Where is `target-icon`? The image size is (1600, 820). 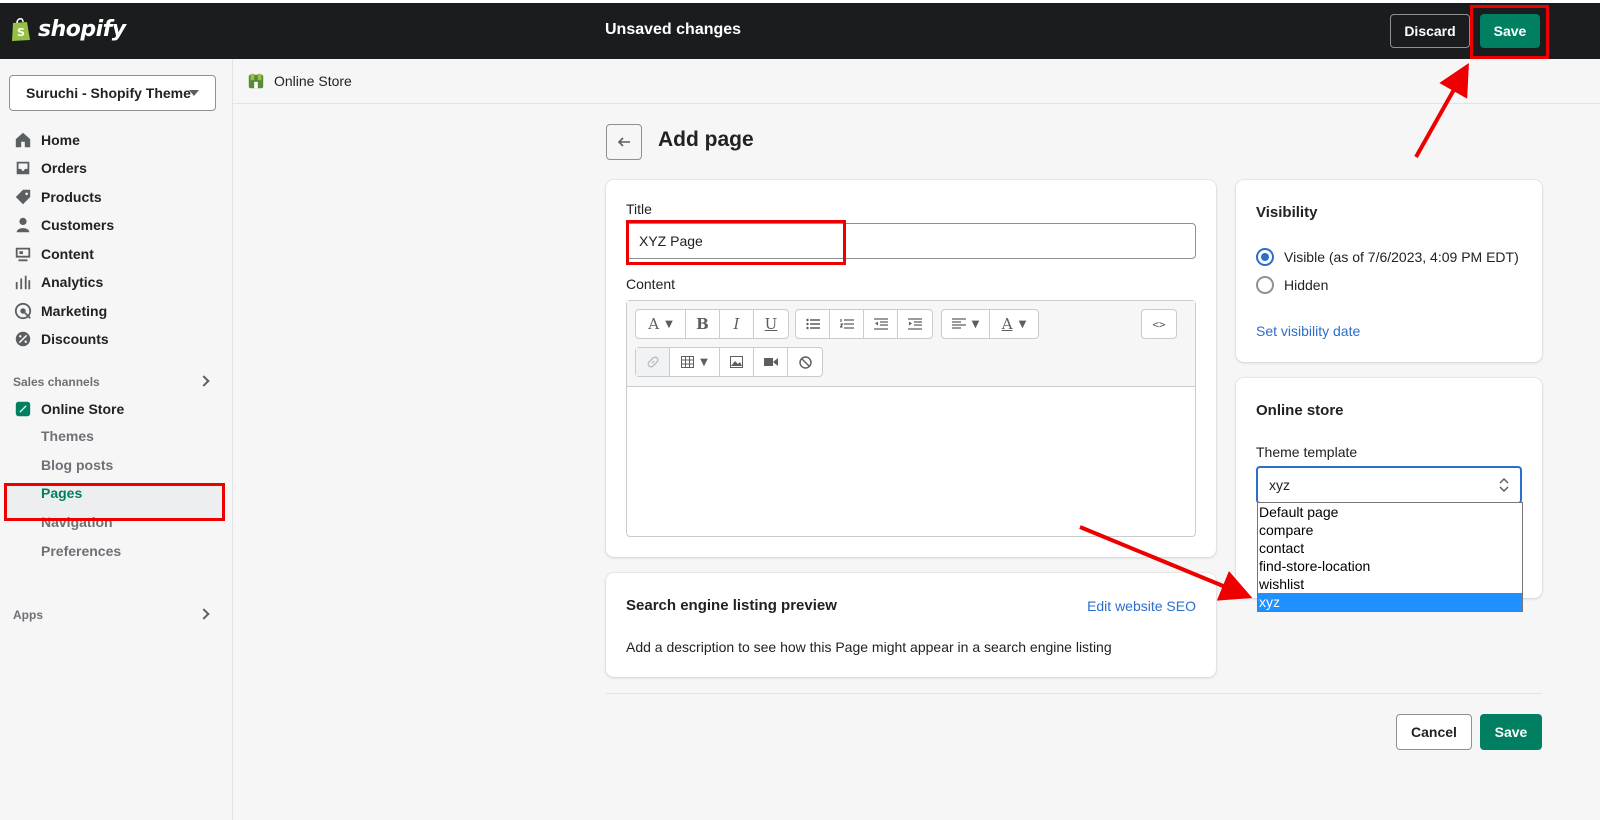 target-icon is located at coordinates (23, 311).